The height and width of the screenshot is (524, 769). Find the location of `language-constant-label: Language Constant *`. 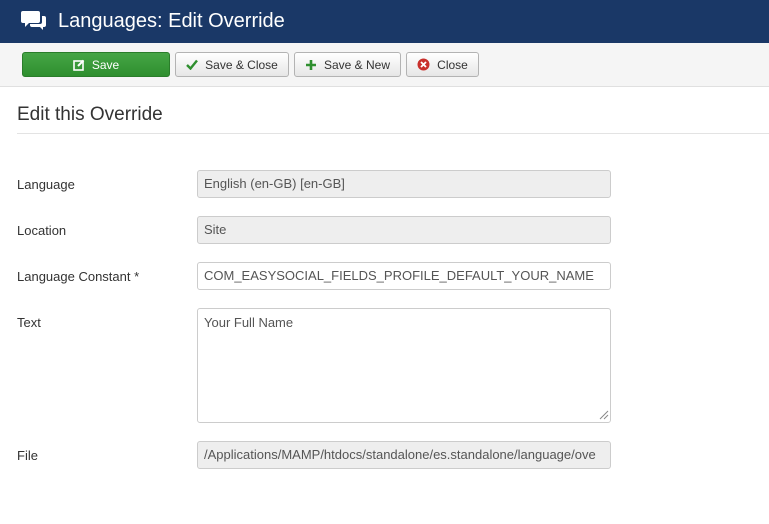

language-constant-label: Language Constant * is located at coordinates (78, 276).